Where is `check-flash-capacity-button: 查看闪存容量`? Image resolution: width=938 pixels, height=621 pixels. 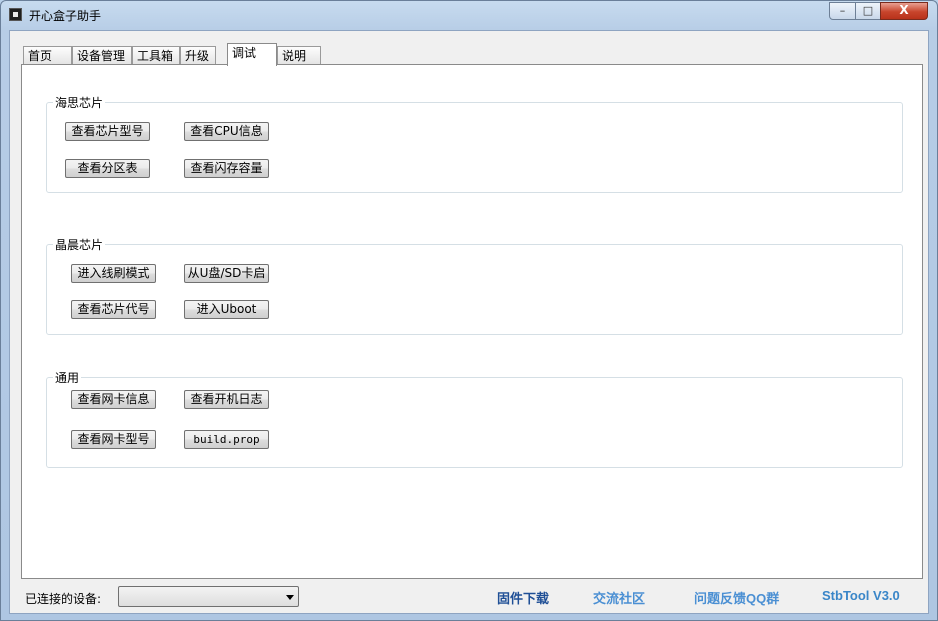 check-flash-capacity-button: 查看闪存容量 is located at coordinates (226, 168).